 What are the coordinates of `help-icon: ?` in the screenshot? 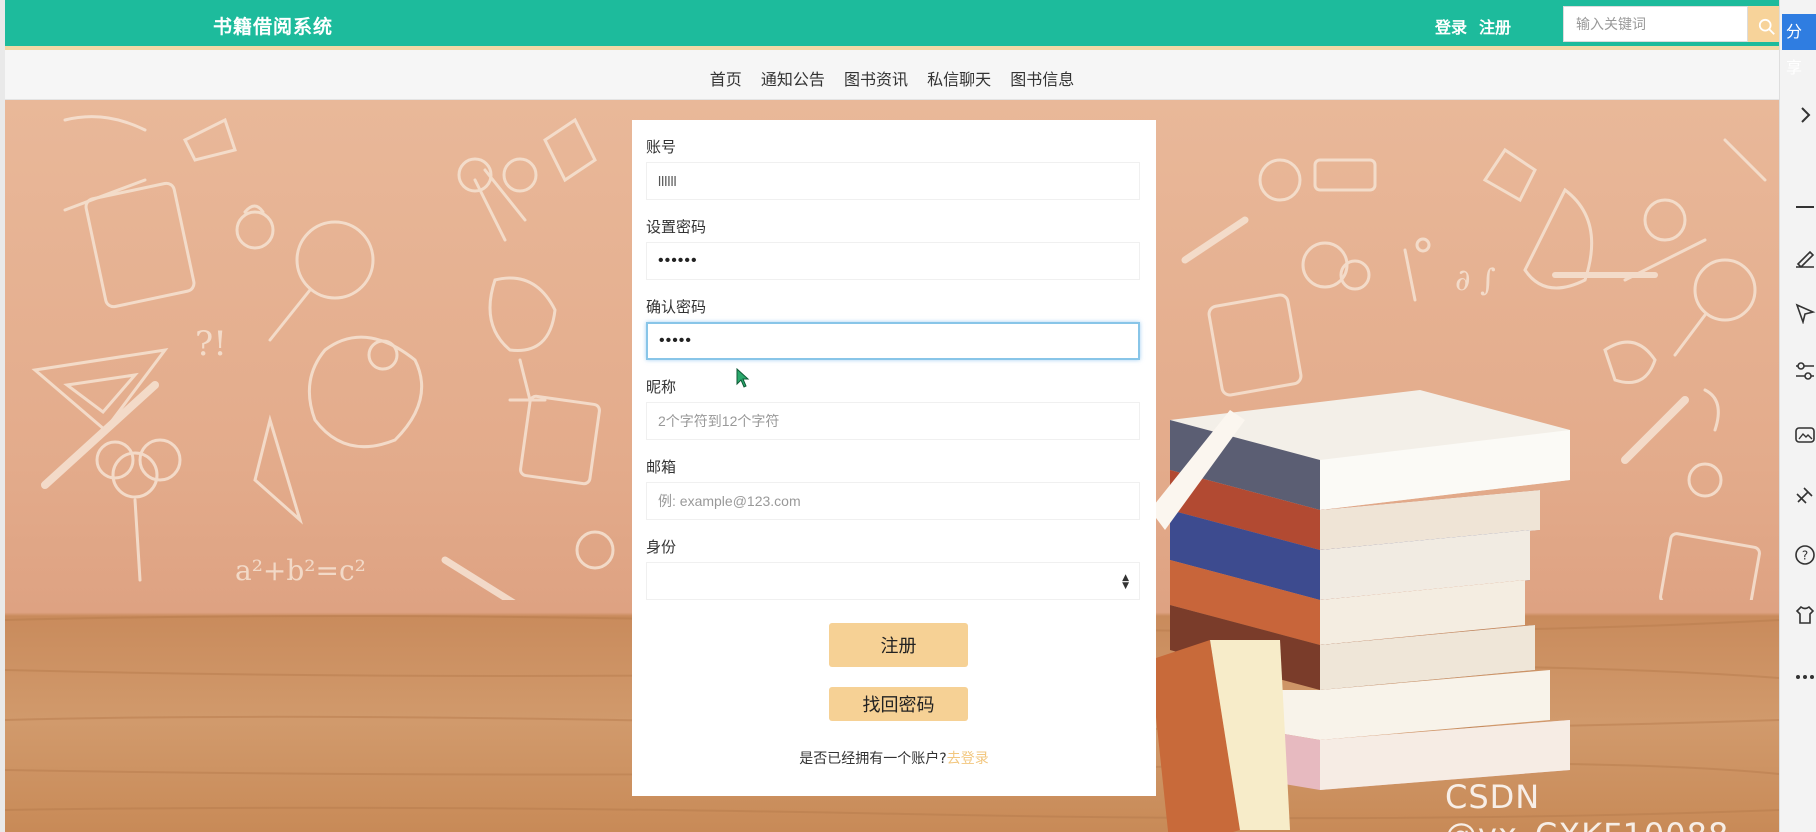 It's located at (1805, 555).